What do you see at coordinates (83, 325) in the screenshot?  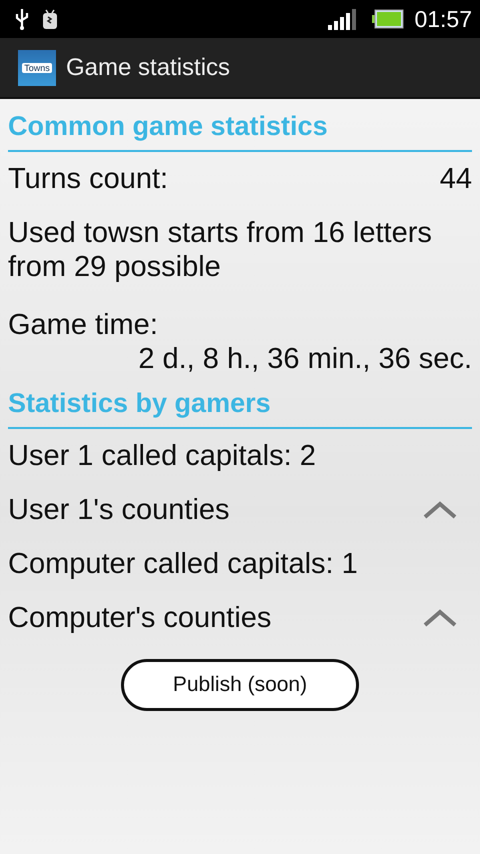 I see `stat-label: Game time:` at bounding box center [83, 325].